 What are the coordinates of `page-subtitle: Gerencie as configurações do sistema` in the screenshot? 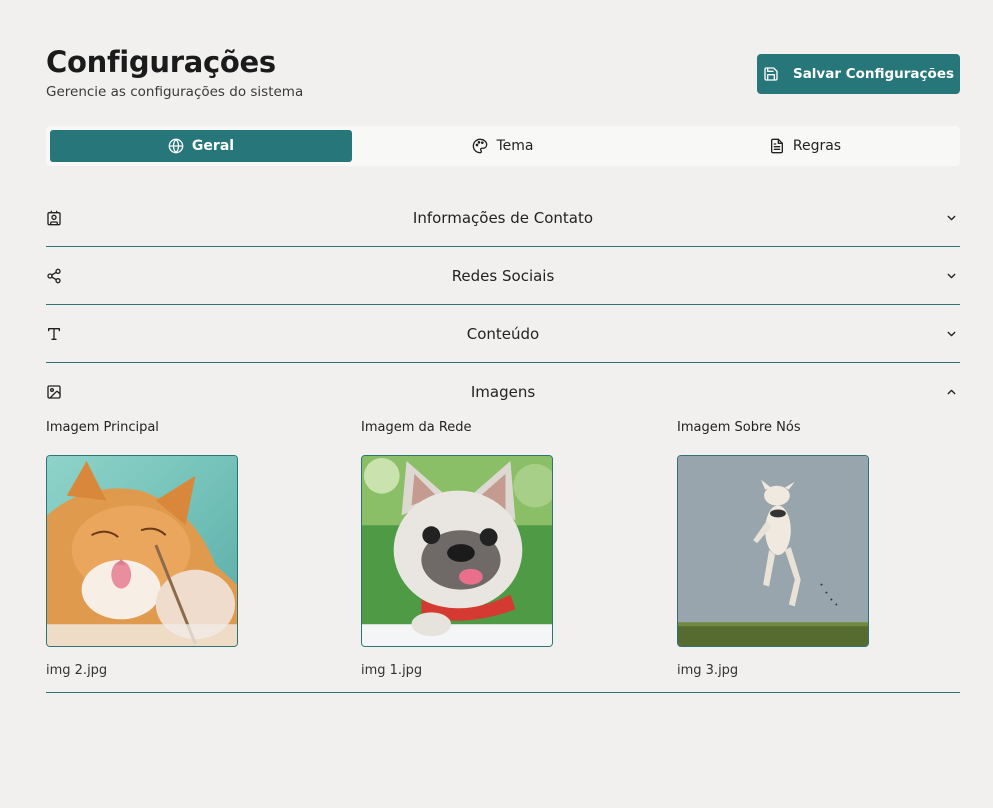 It's located at (175, 92).